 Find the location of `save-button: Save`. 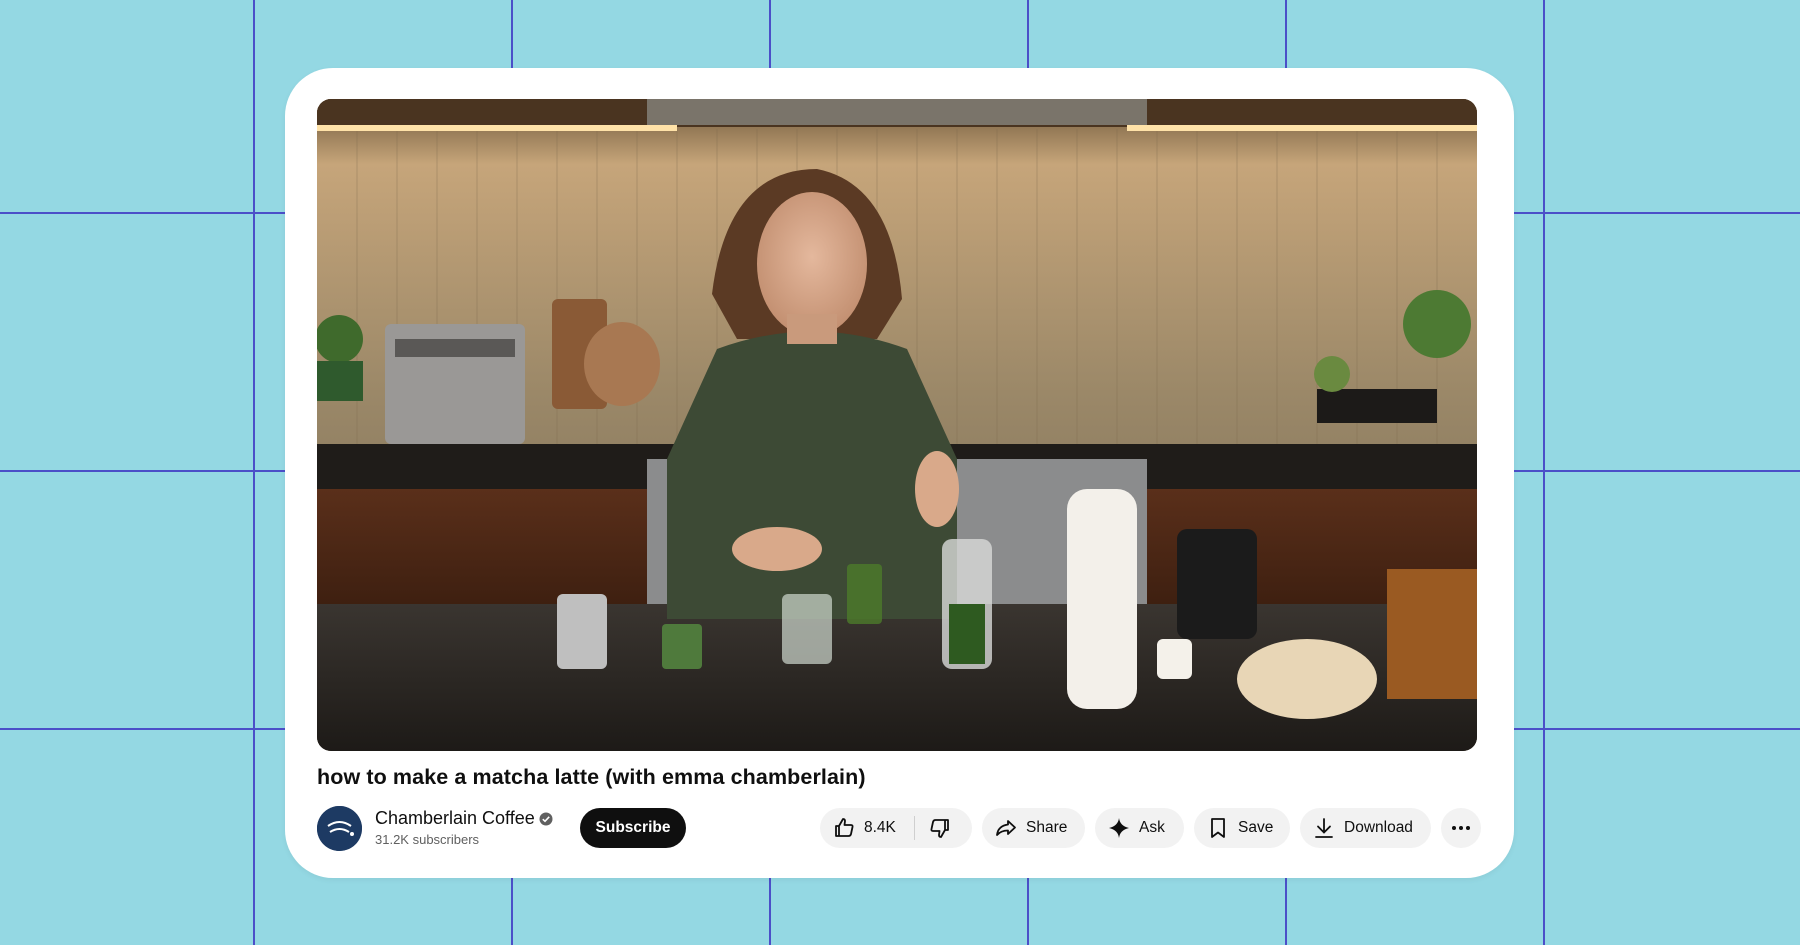

save-button: Save is located at coordinates (1242, 828).